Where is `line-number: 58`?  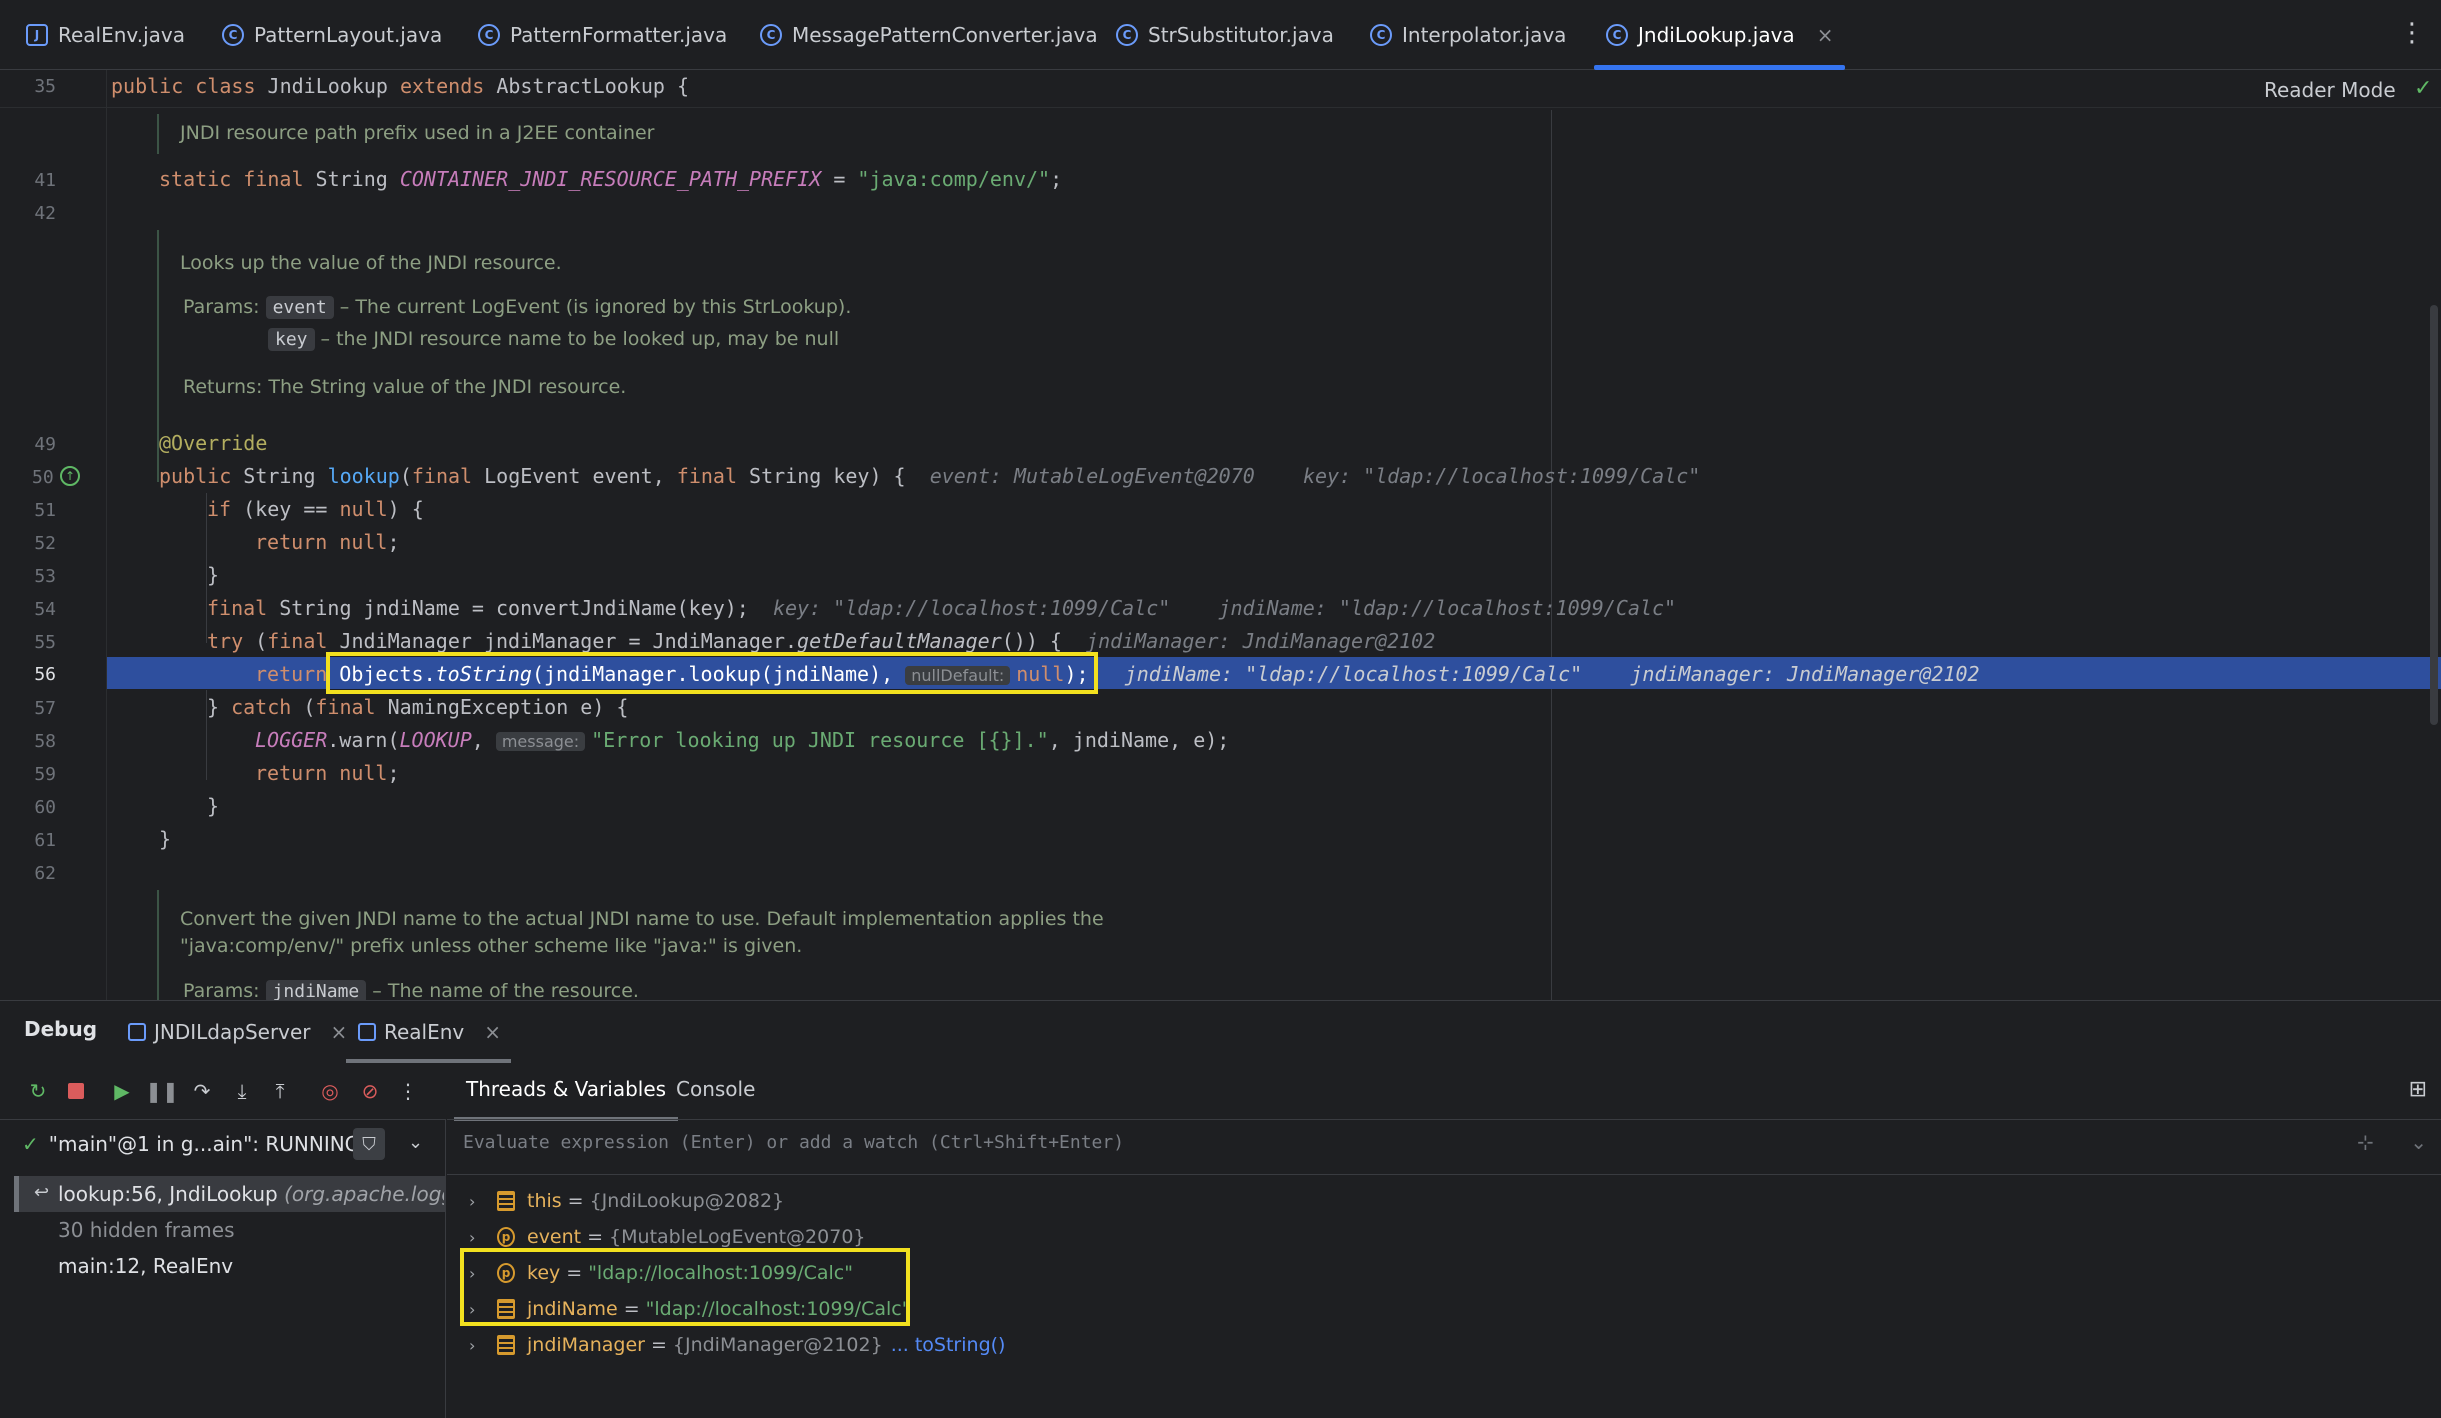
line-number: 58 is located at coordinates (45, 741).